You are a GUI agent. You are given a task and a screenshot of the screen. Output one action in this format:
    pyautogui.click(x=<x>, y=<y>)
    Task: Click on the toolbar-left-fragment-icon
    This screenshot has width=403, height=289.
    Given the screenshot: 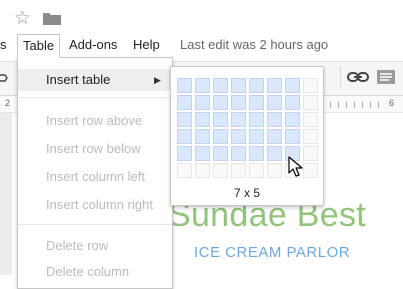 What is the action you would take?
    pyautogui.click(x=4, y=78)
    